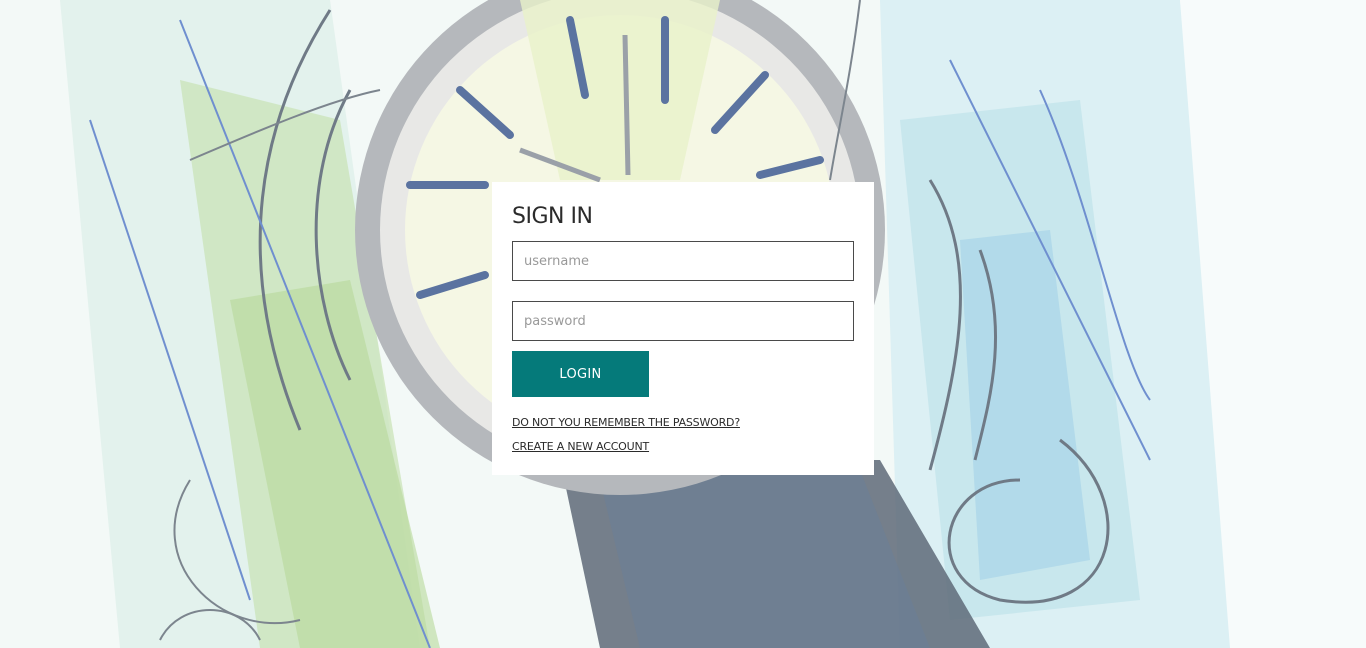  What do you see at coordinates (683, 261) in the screenshot?
I see `username-input` at bounding box center [683, 261].